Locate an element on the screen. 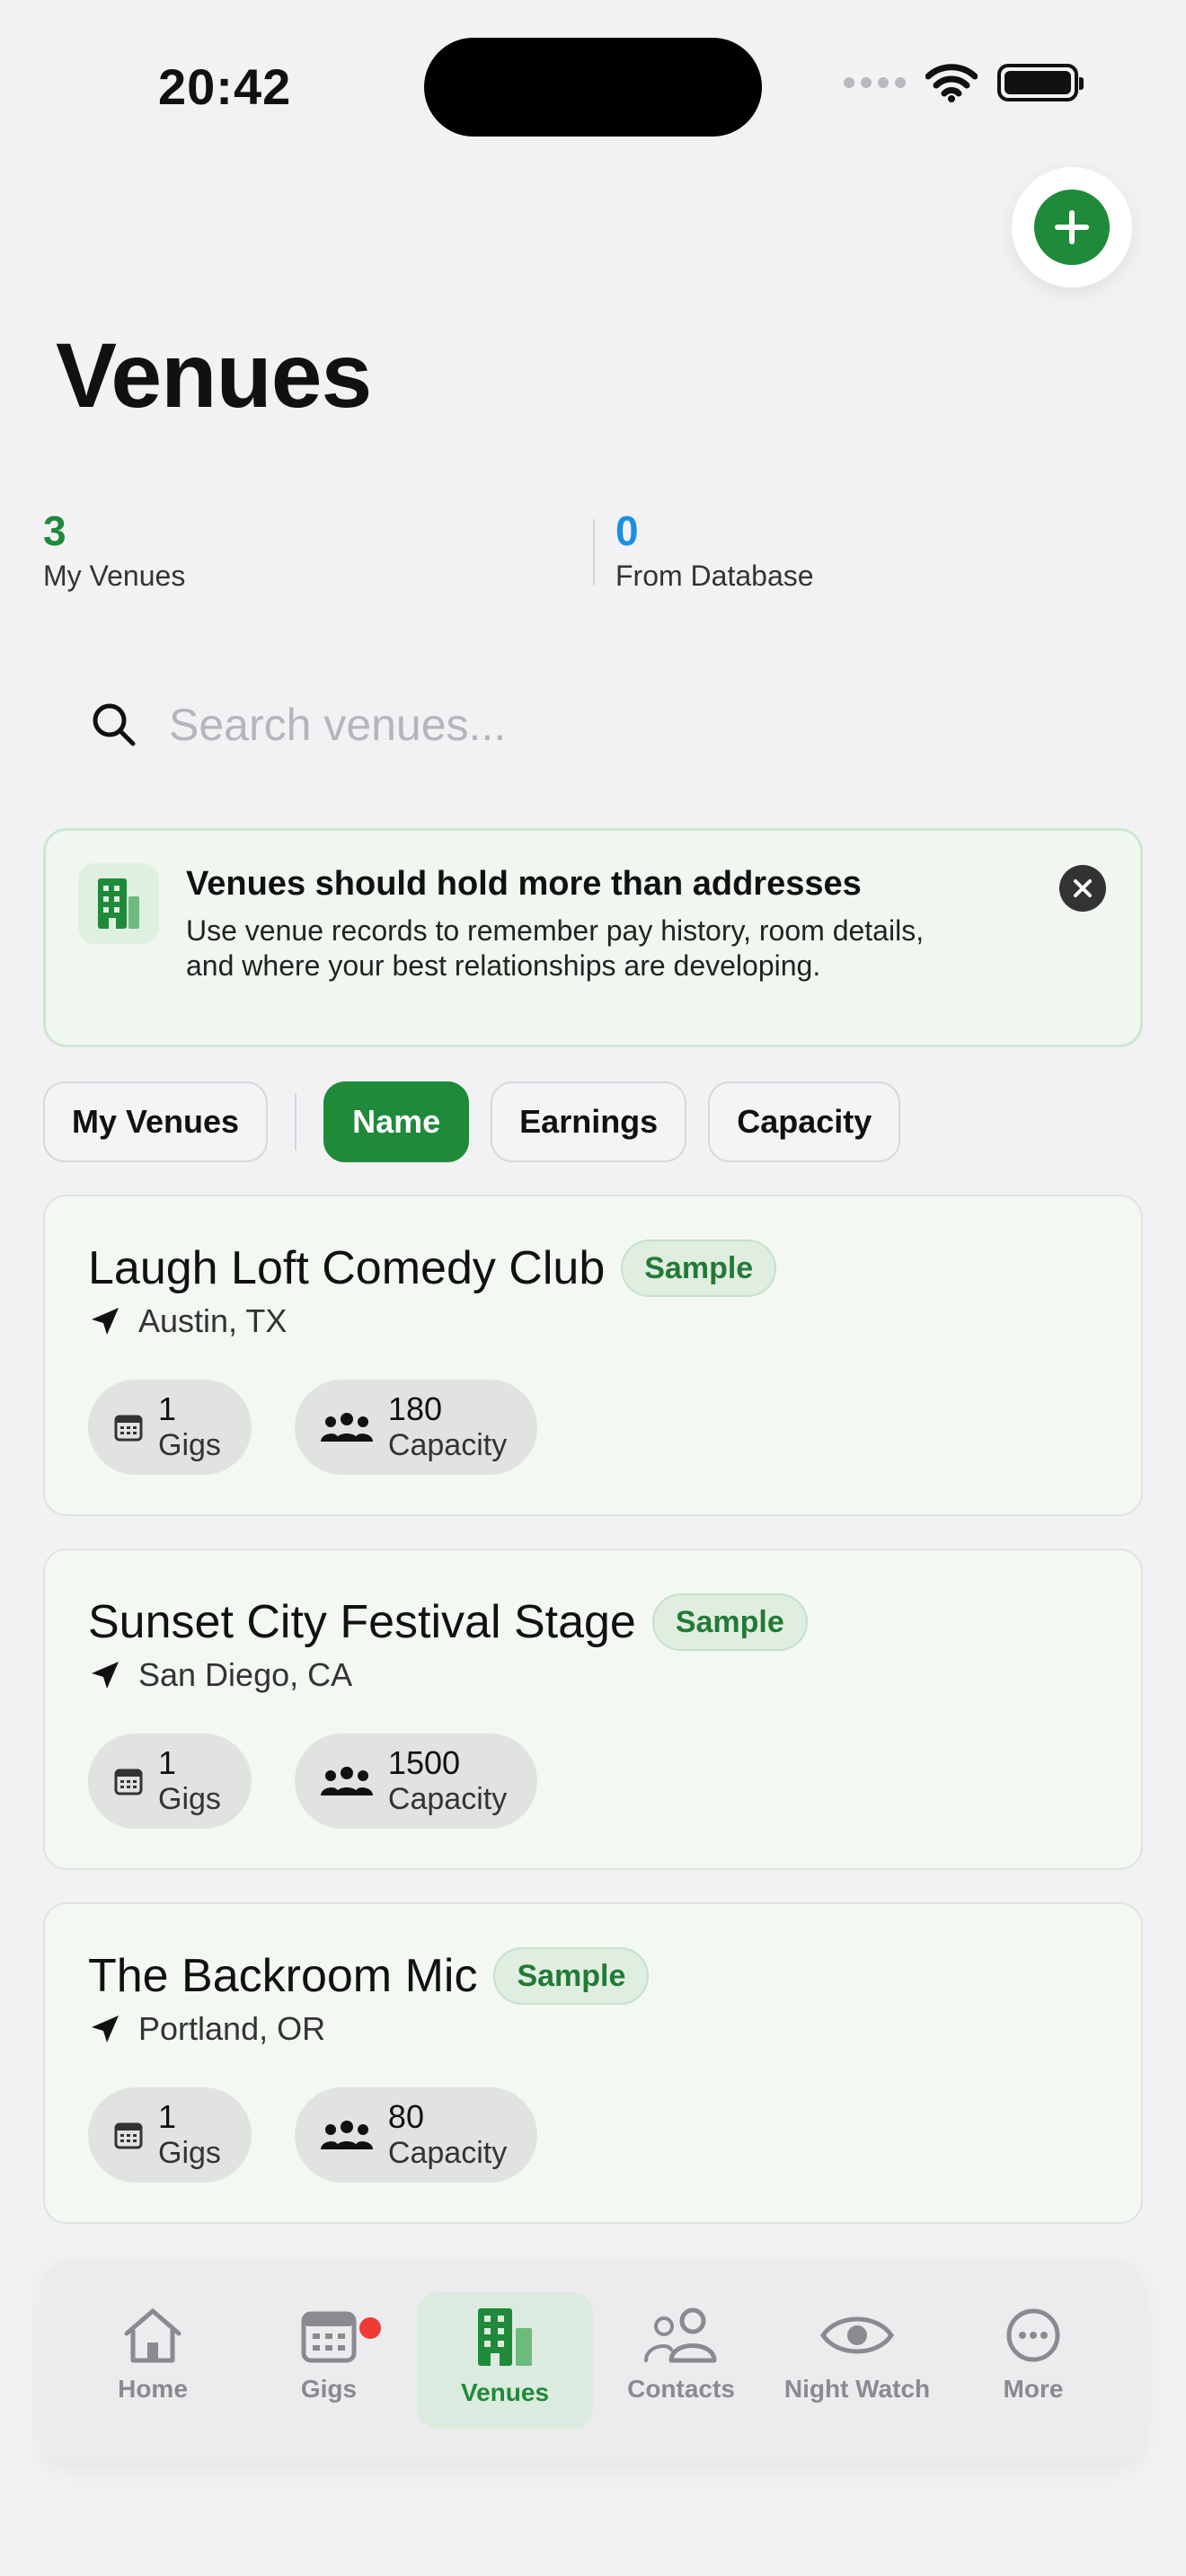  tab-label: Contacts is located at coordinates (681, 2389).